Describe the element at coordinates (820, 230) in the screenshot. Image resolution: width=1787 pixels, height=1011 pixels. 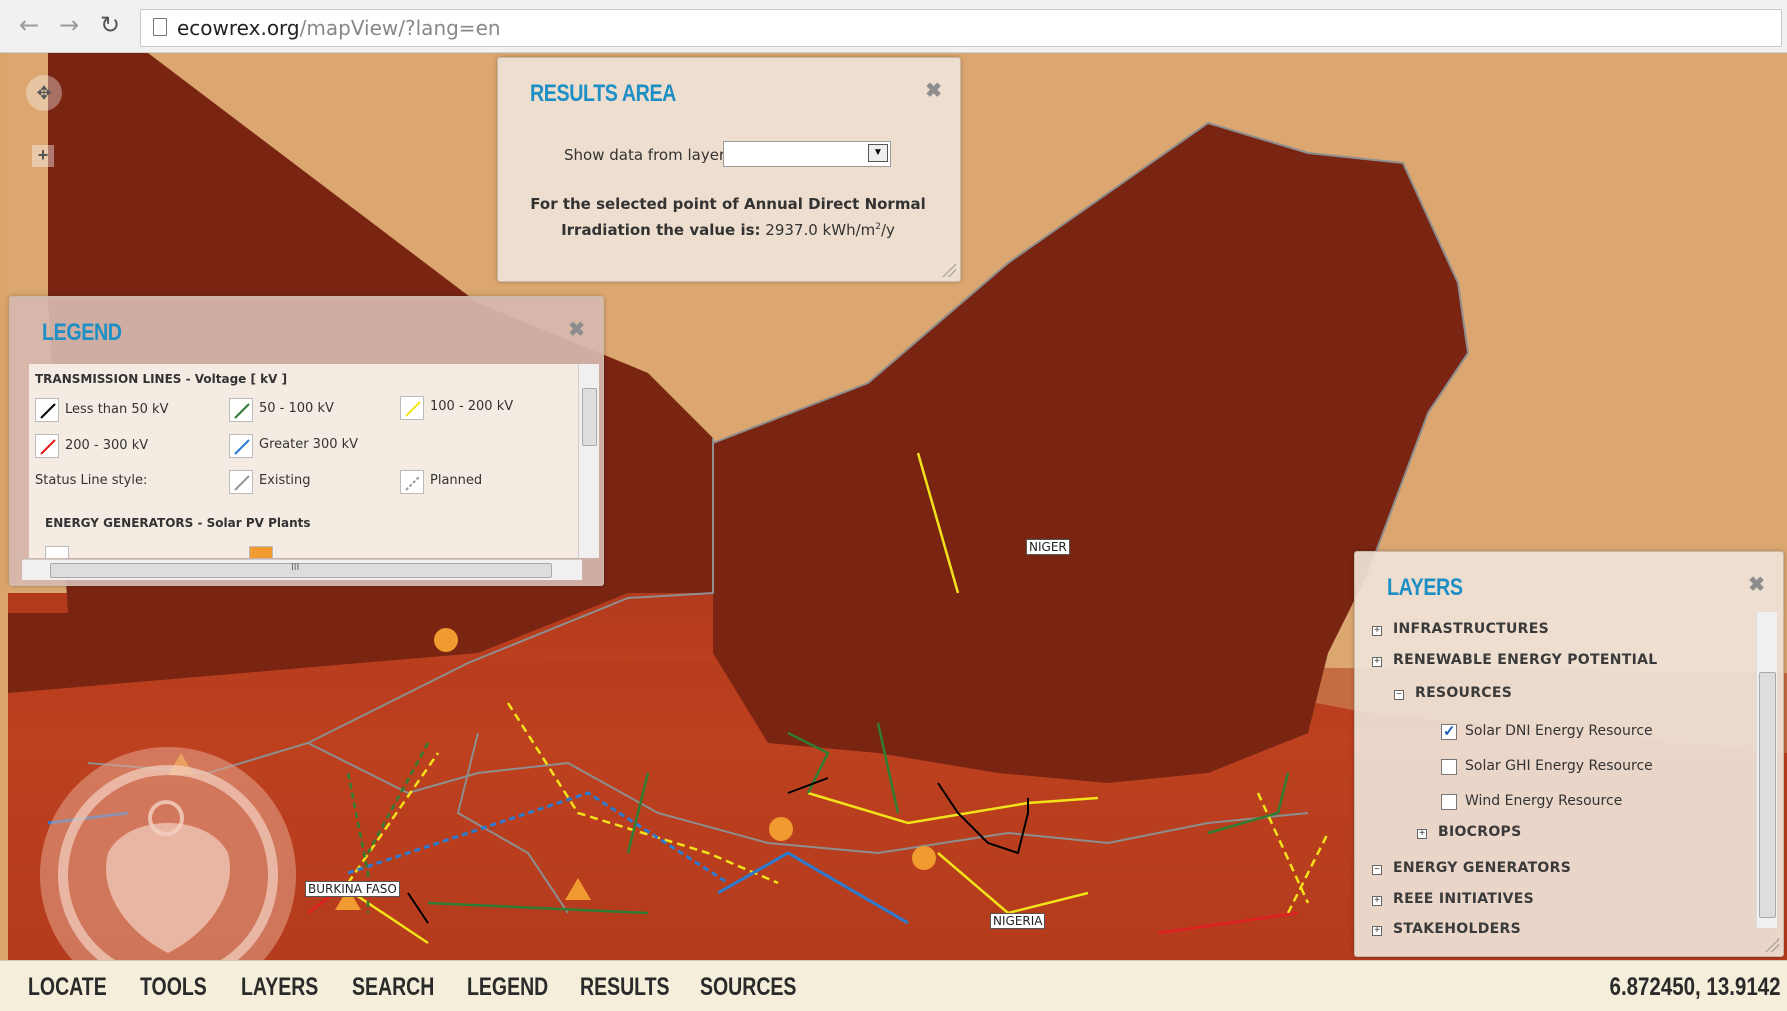
I see `results-value: 2937.0 kWh/m` at that location.